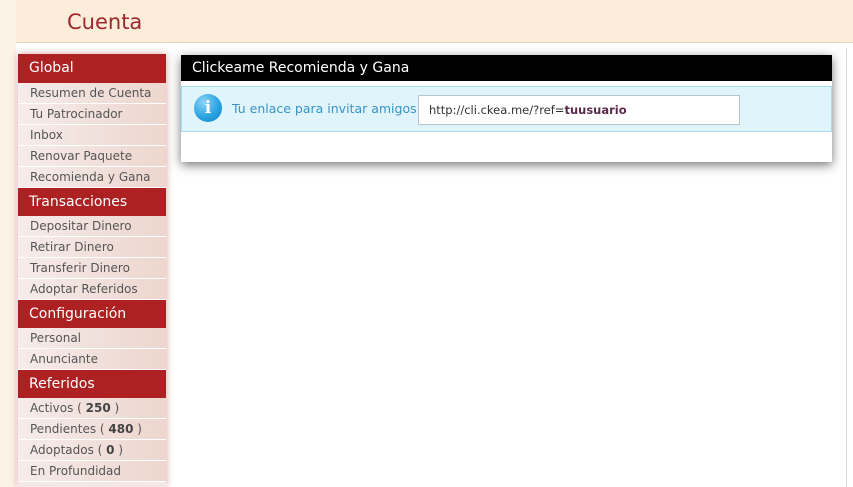 The height and width of the screenshot is (487, 853). What do you see at coordinates (846, 267) in the screenshot?
I see `right-divider` at bounding box center [846, 267].